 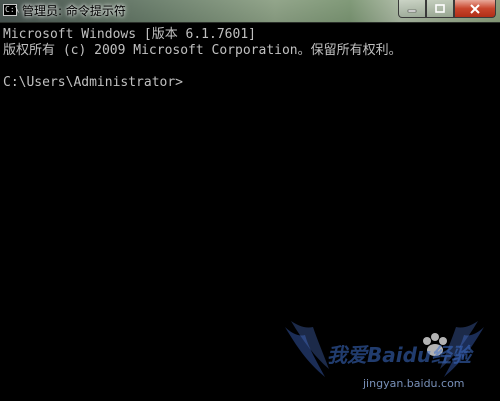 I want to click on window-title: 管理员: 命令提示符, so click(x=74, y=11).